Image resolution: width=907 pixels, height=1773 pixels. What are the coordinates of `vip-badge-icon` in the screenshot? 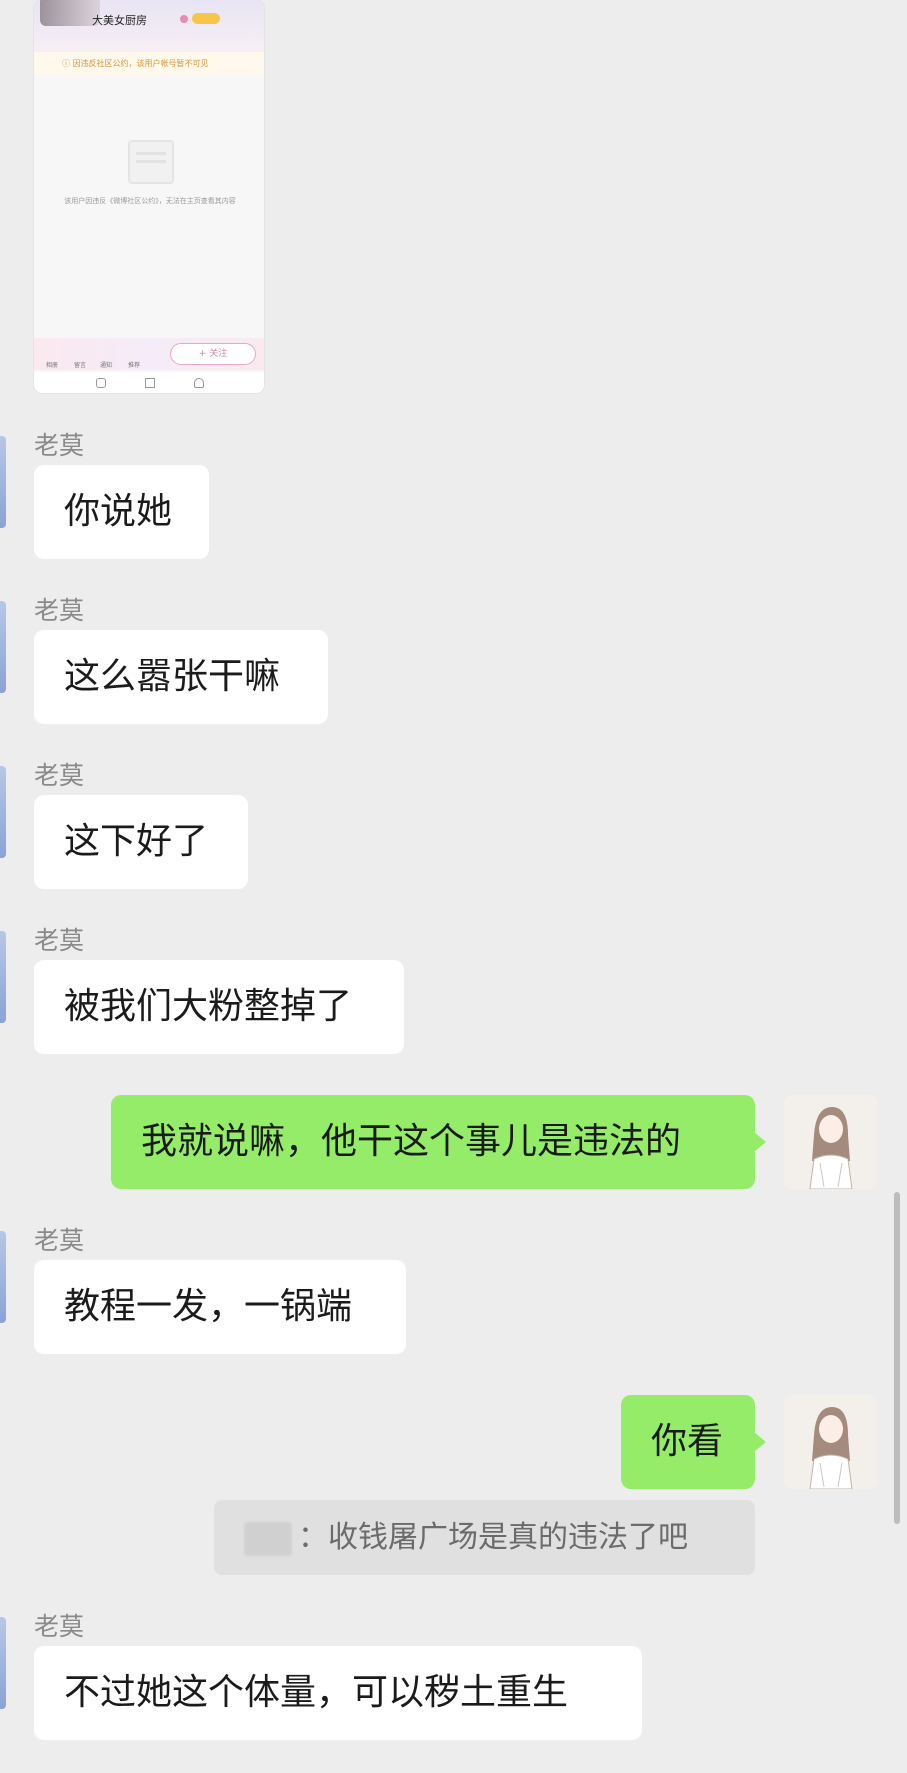 It's located at (206, 18).